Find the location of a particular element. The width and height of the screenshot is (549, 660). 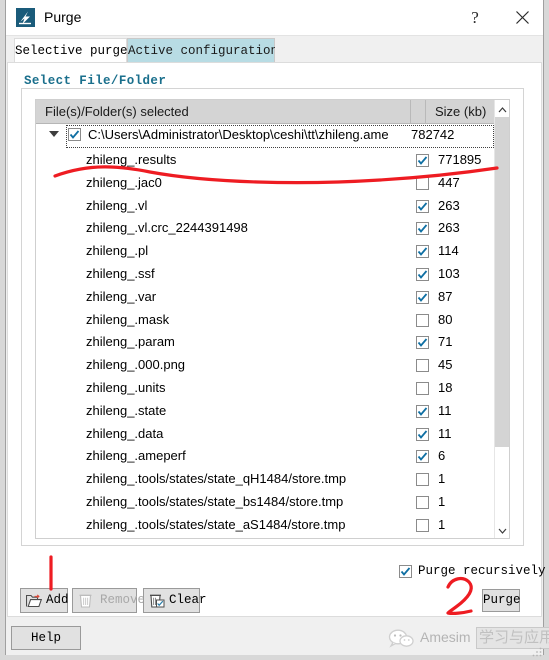

root-size-value: 782742 is located at coordinates (433, 134).